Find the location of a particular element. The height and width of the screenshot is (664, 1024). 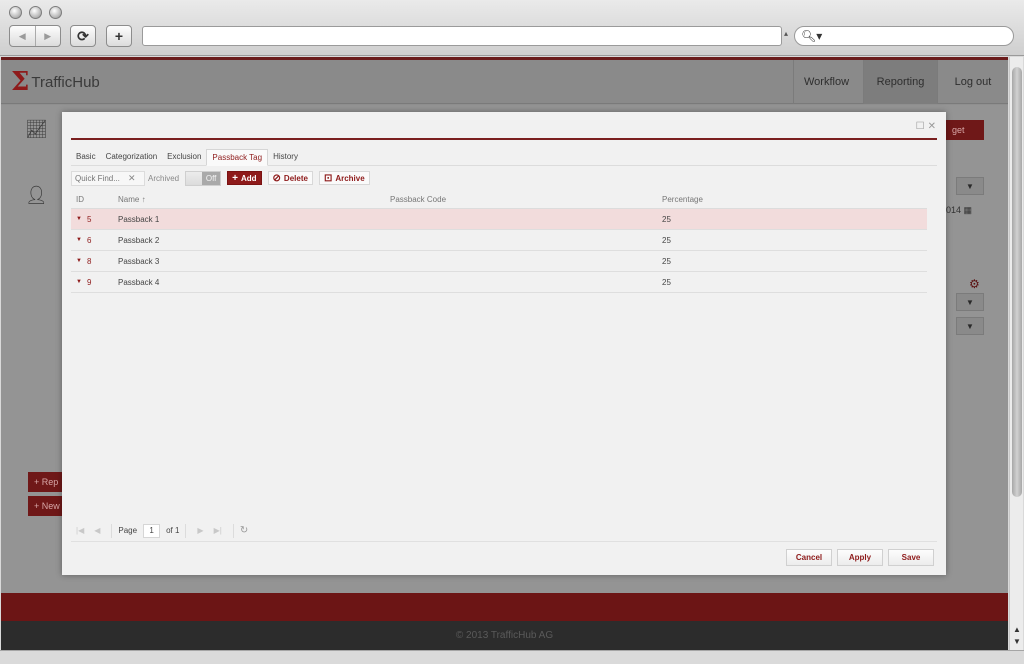

reload-icon: ⟳ is located at coordinates (83, 35).